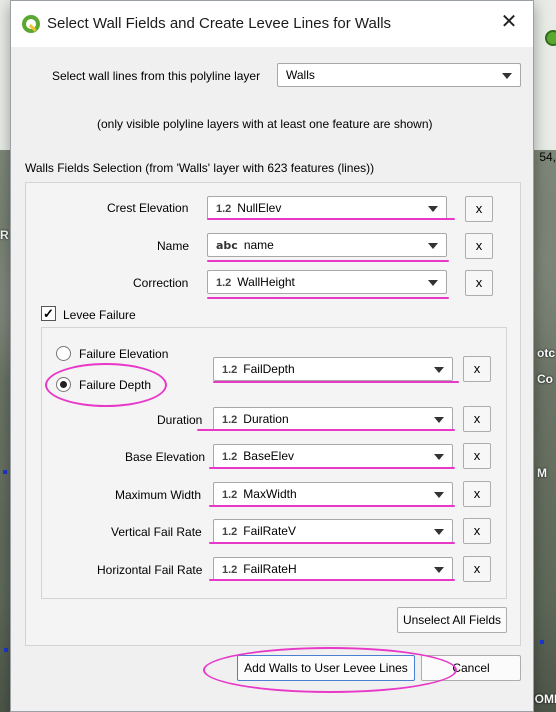  I want to click on map-label-fragment: otc, so click(546, 353).